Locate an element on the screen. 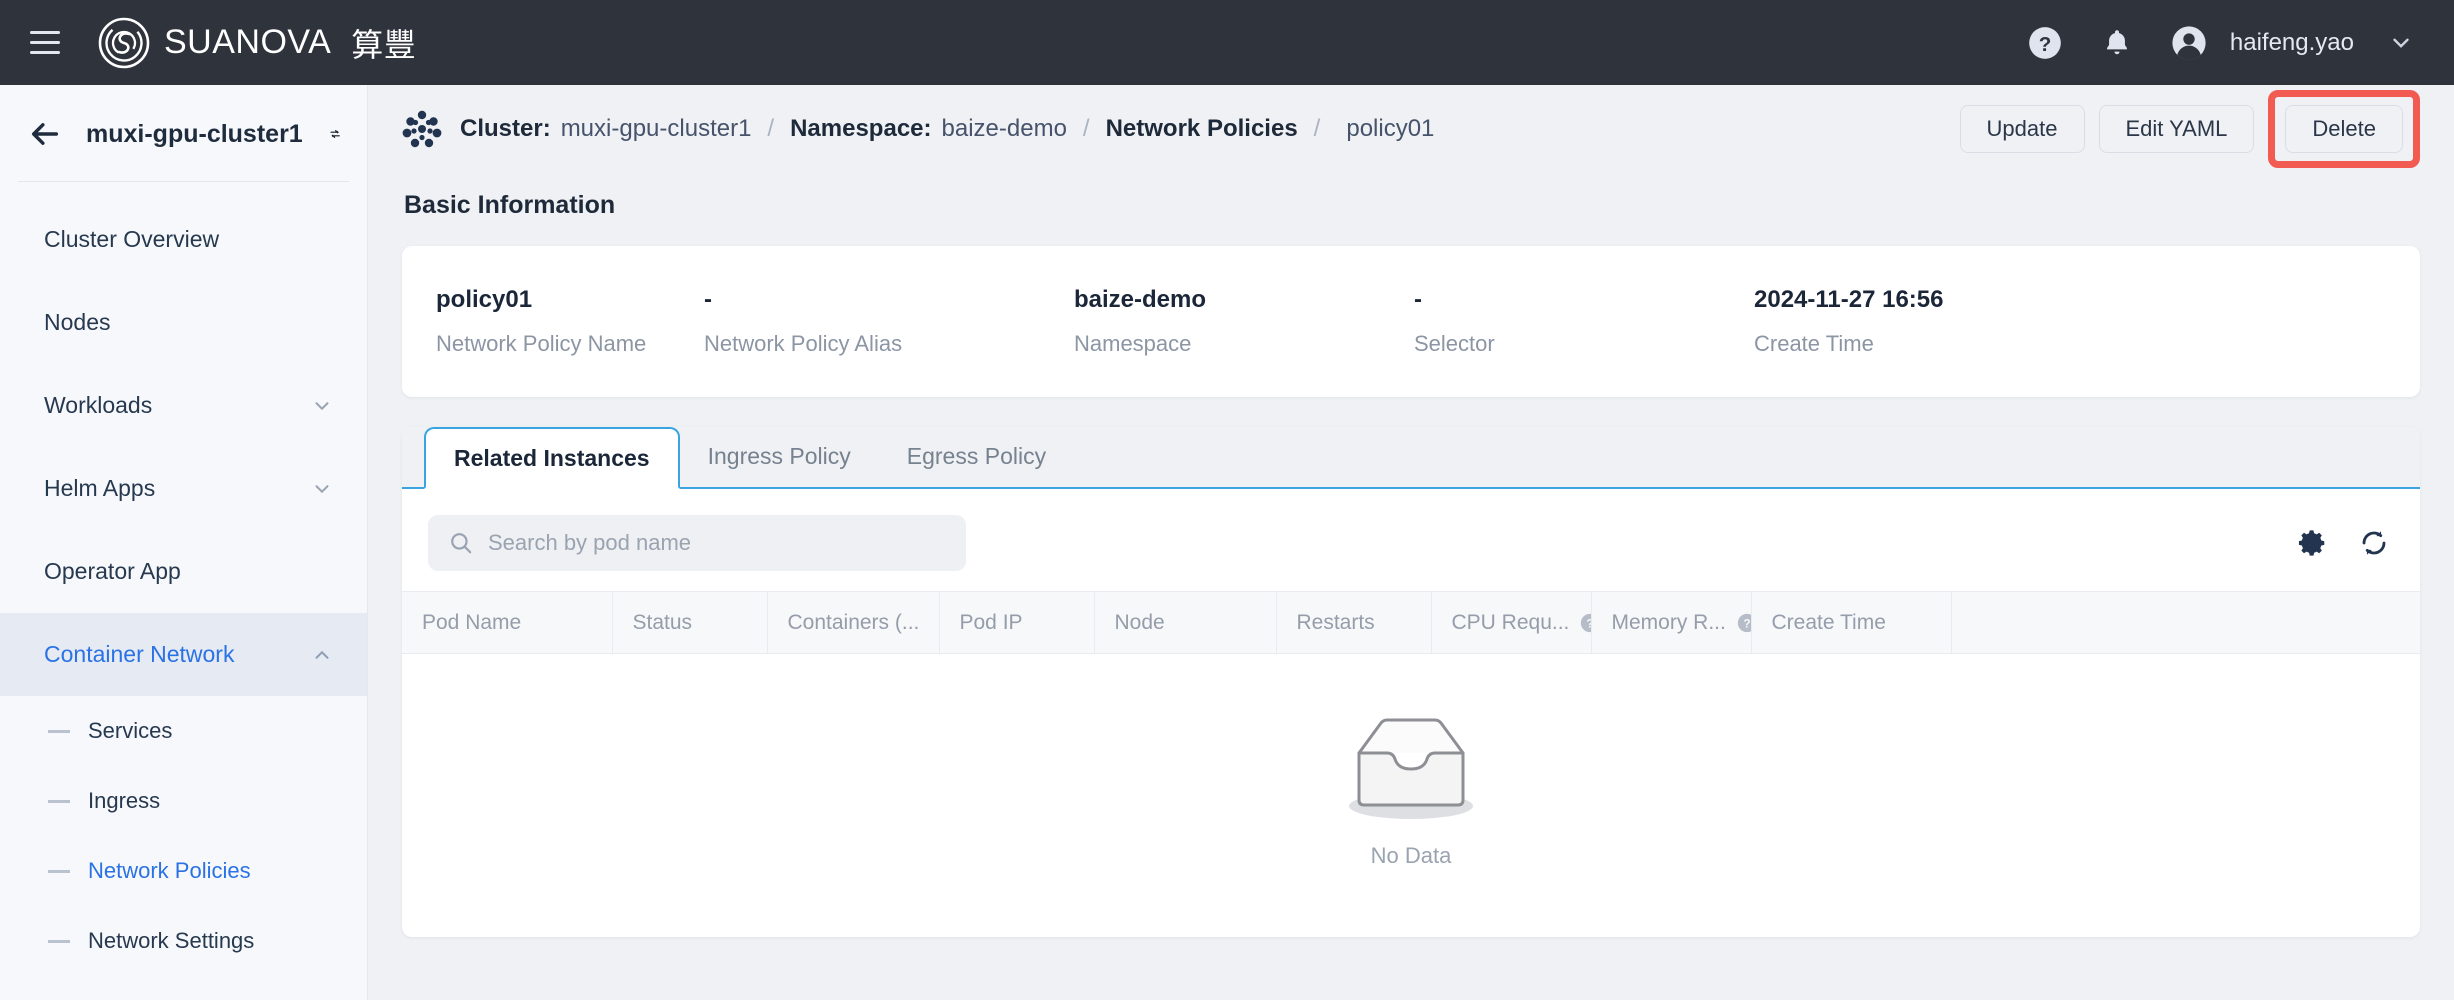  column-header-actions is located at coordinates (2185, 622).